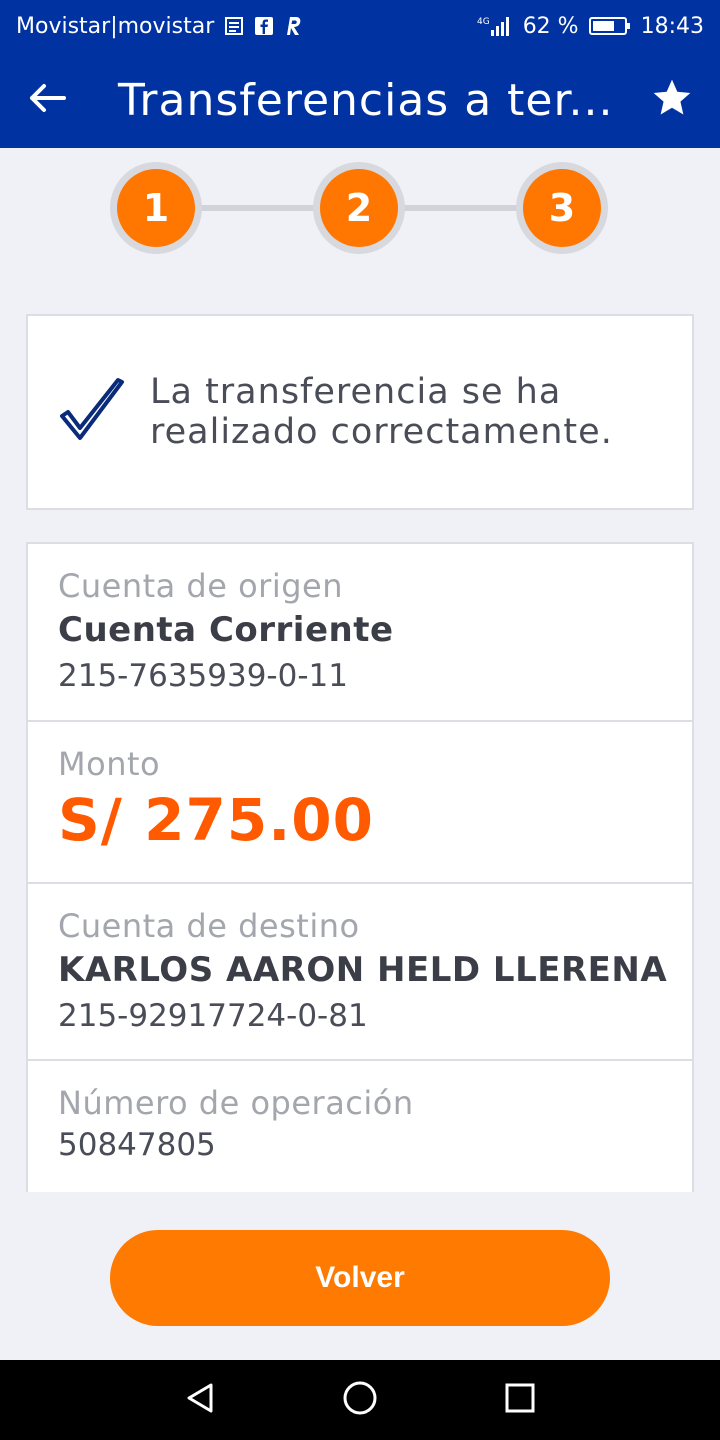 Image resolution: width=720 pixels, height=1440 pixels. What do you see at coordinates (203, 676) in the screenshot?
I see `origin-account-number: 215-7635939-0-11` at bounding box center [203, 676].